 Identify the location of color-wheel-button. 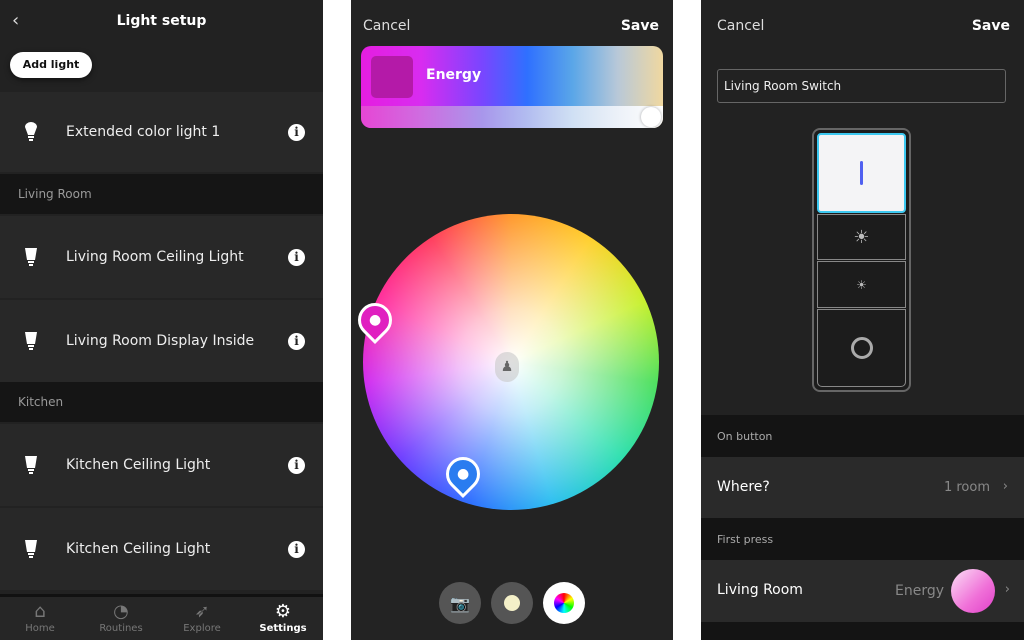
(564, 603).